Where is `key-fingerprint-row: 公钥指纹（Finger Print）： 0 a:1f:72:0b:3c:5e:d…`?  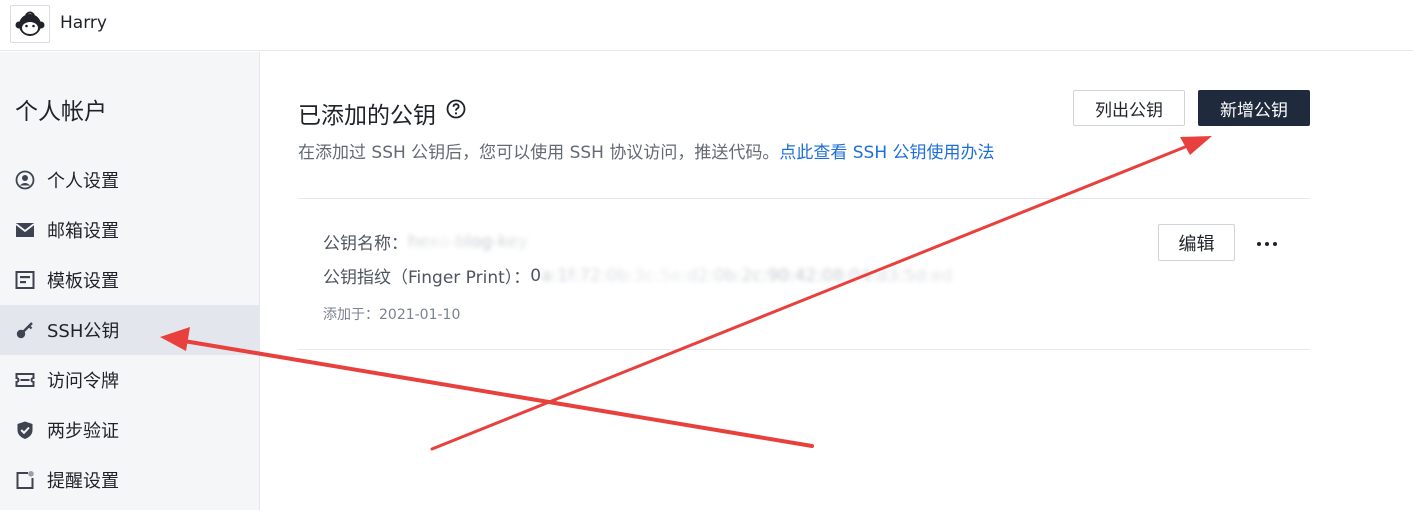 key-fingerprint-row: 公钥指纹（Finger Print）： 0 a:1f:72:0b:3c:5e:d… is located at coordinates (638, 276).